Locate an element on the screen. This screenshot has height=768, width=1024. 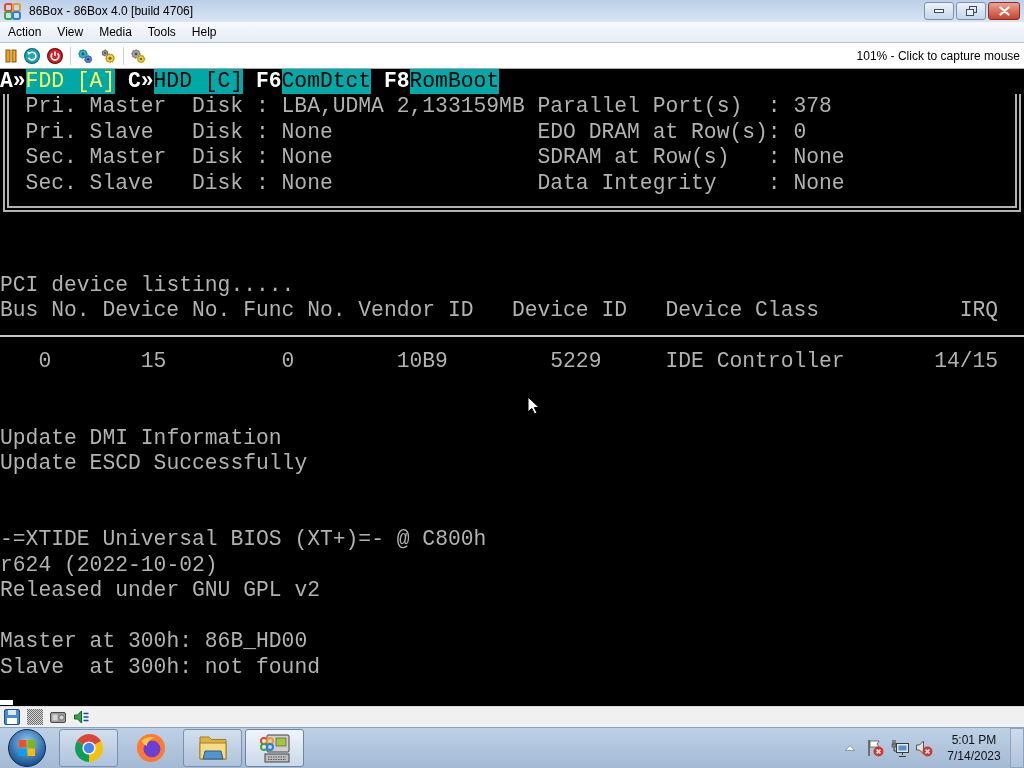
setting-value: 378 is located at coordinates (812, 107).